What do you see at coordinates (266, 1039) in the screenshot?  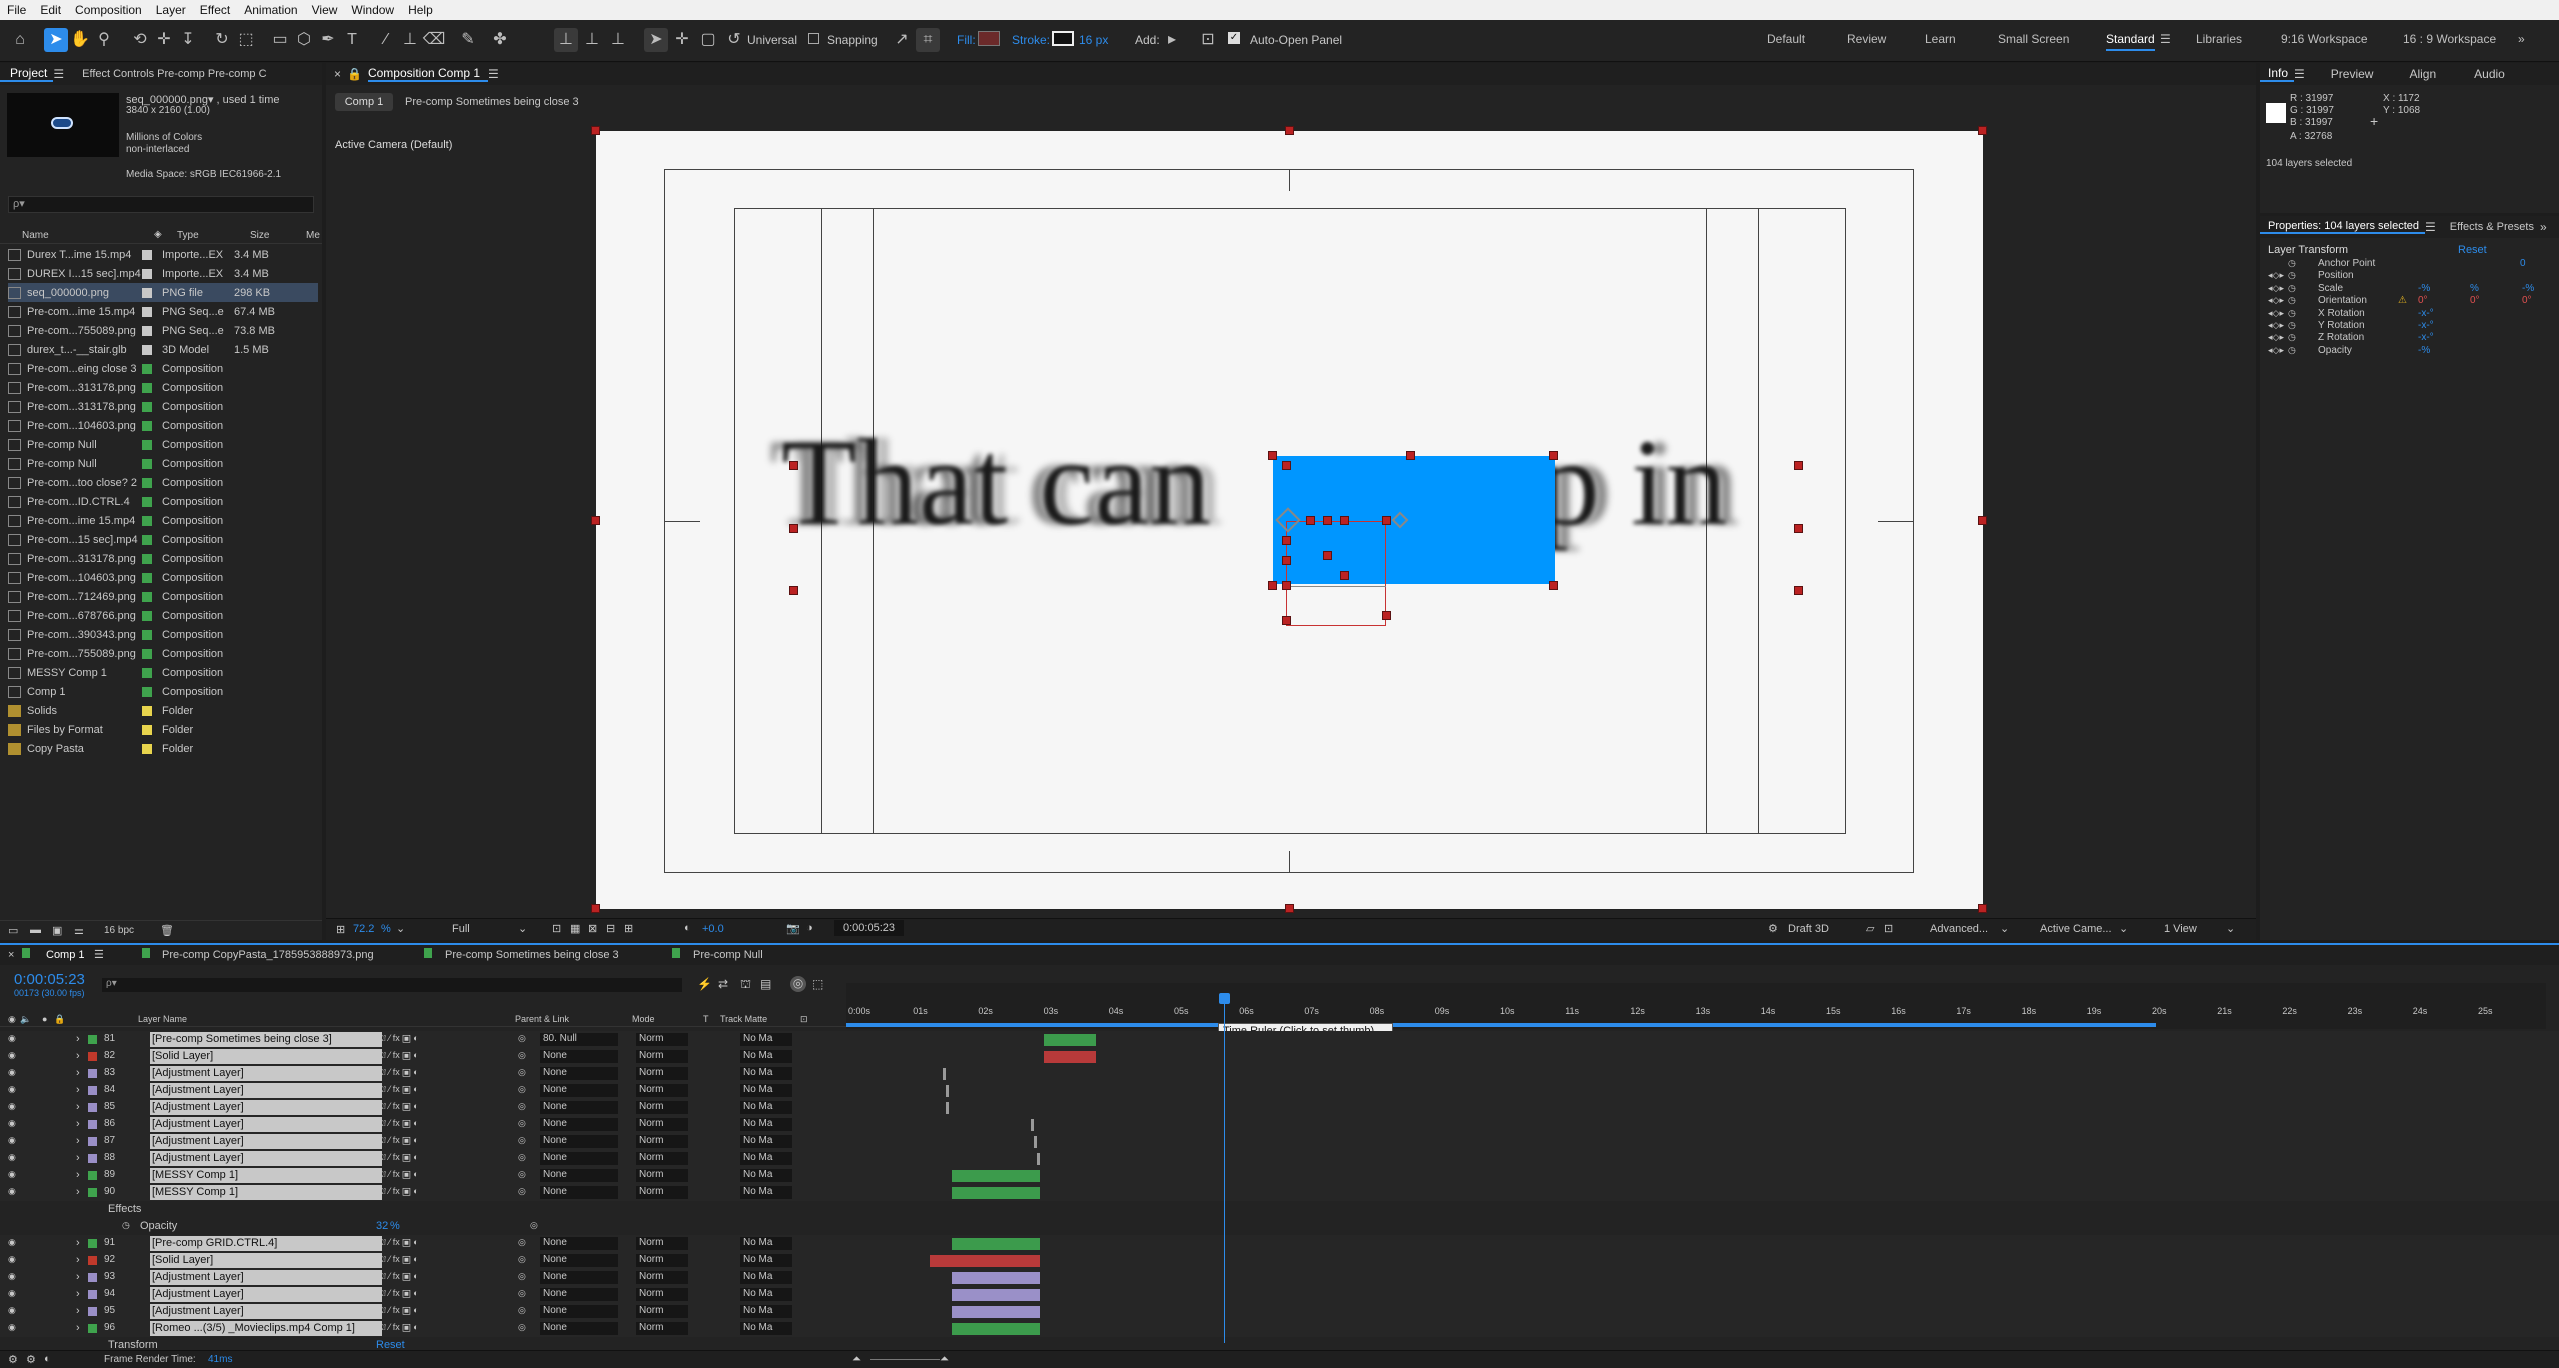 I see `layer-name: [Pre-comp Sometimes being close 3]` at bounding box center [266, 1039].